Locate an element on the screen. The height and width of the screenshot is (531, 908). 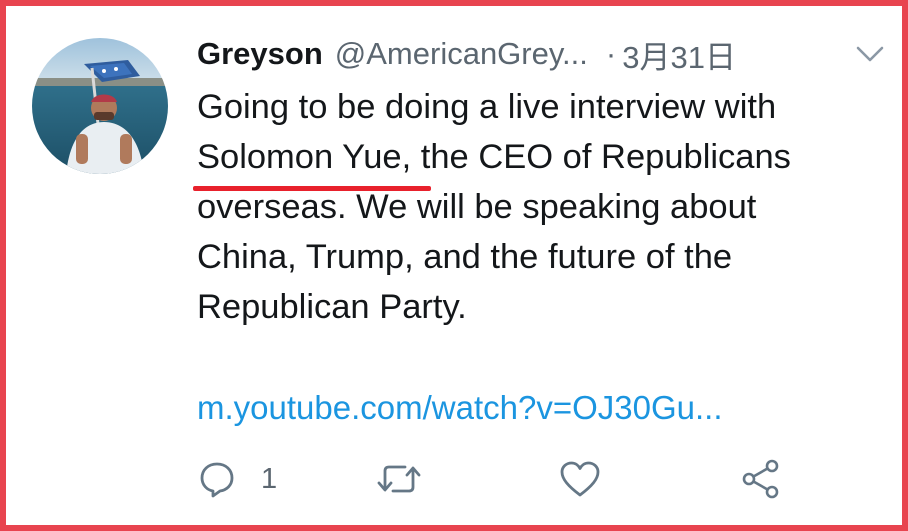
reply-button: 1 is located at coordinates (237, 479).